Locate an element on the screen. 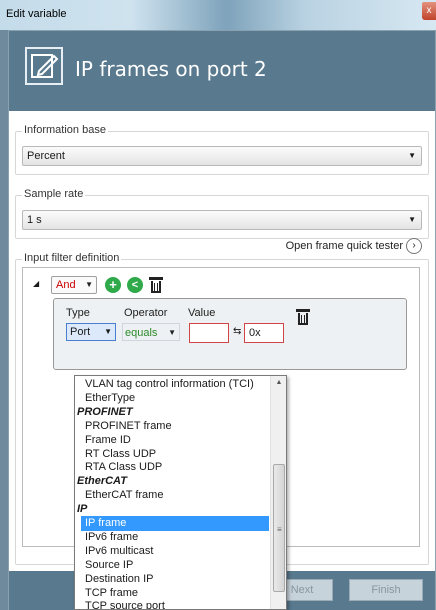 This screenshot has height=610, width=436. grip-icon: ≡ is located at coordinates (279, 529).